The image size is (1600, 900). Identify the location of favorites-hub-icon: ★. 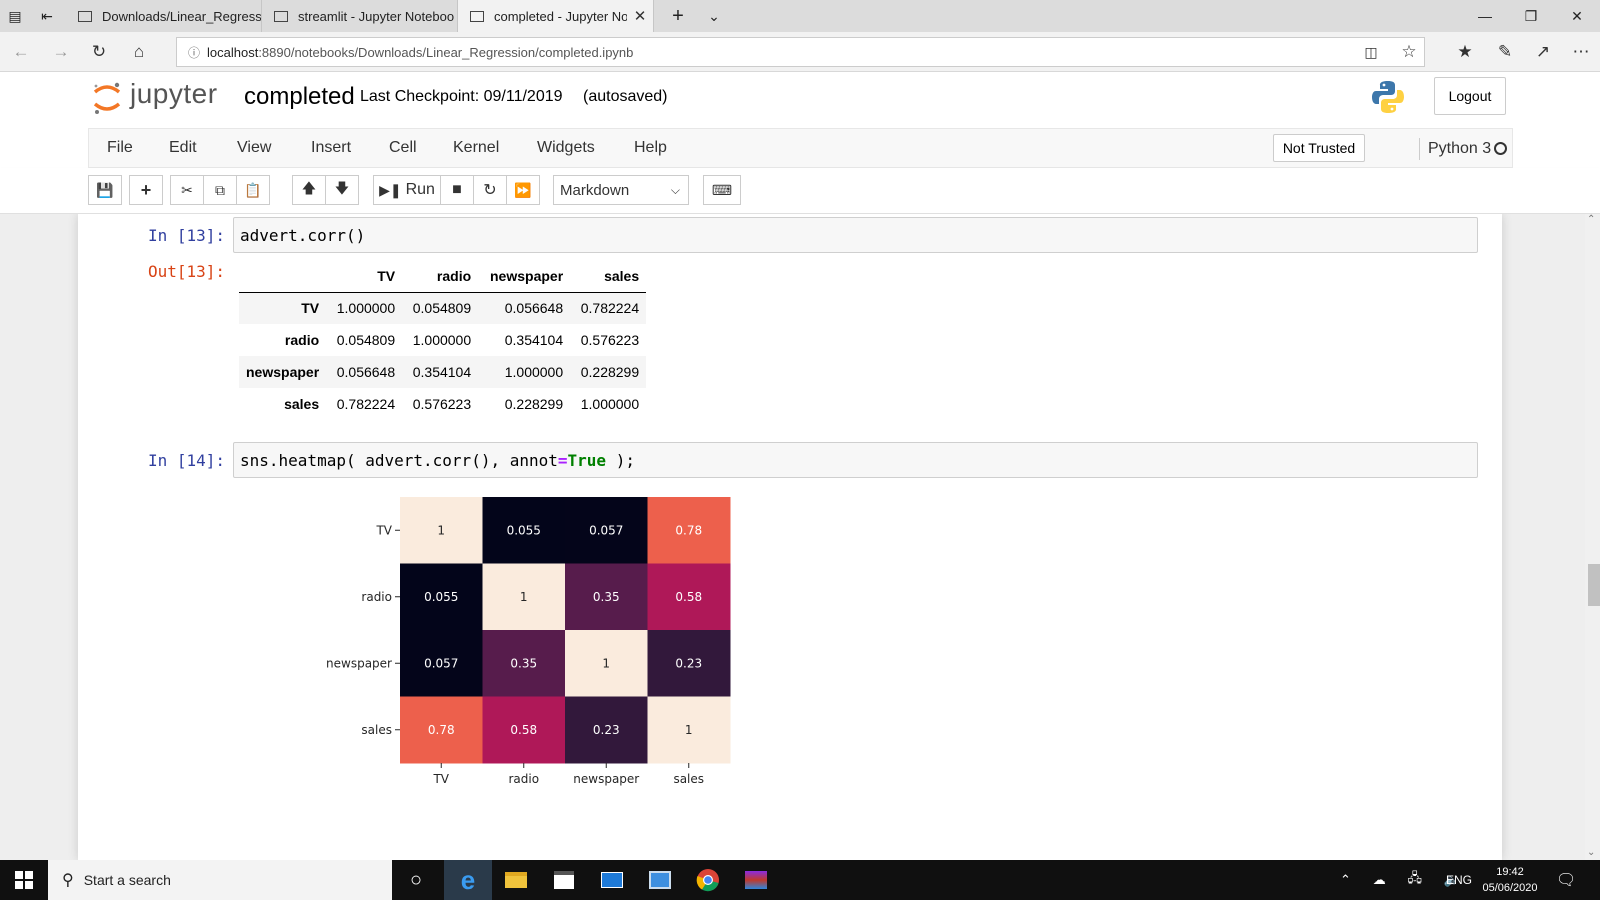
(1465, 52).